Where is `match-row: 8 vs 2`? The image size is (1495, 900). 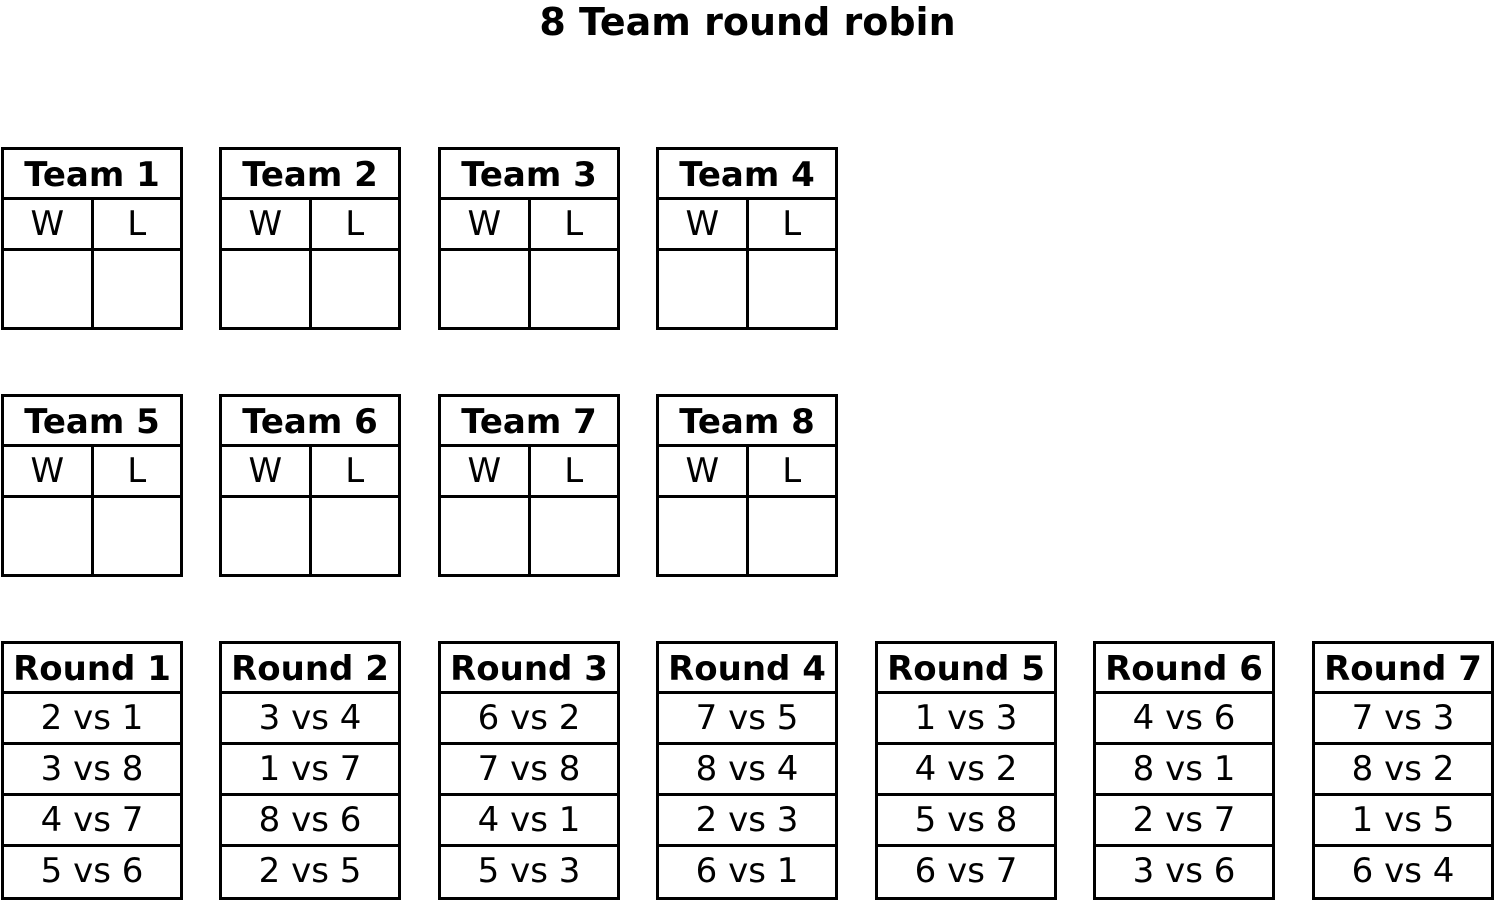 match-row: 8 vs 2 is located at coordinates (1403, 770).